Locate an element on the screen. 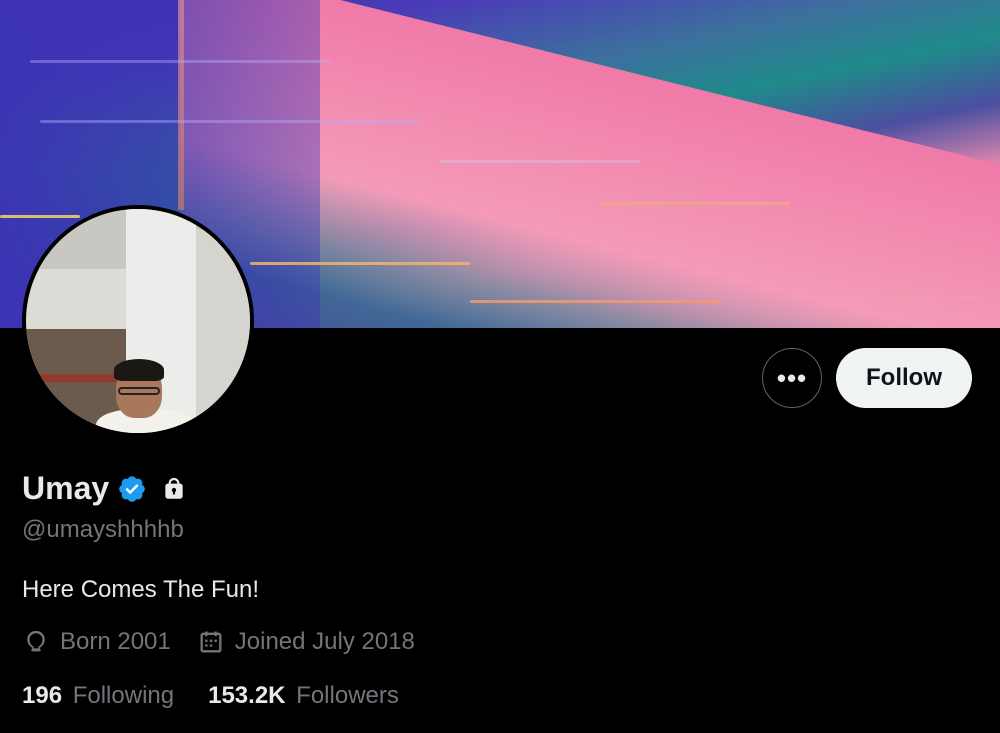 The image size is (1000, 733). name-row: Umay is located at coordinates (104, 488).